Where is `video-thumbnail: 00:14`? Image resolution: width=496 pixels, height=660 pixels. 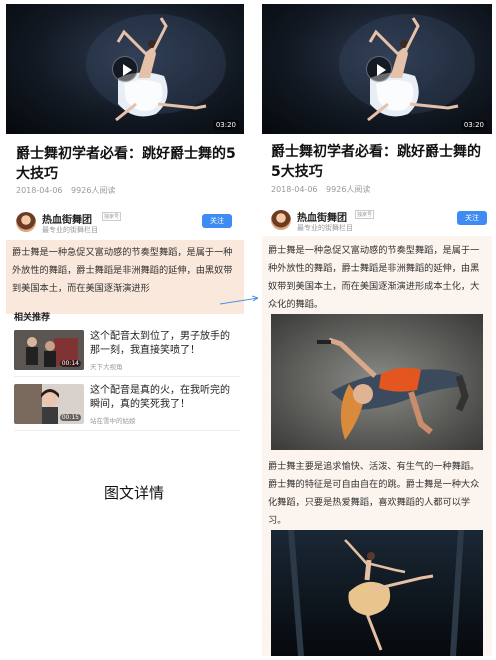
video-thumbnail: 00:14 is located at coordinates (49, 350).